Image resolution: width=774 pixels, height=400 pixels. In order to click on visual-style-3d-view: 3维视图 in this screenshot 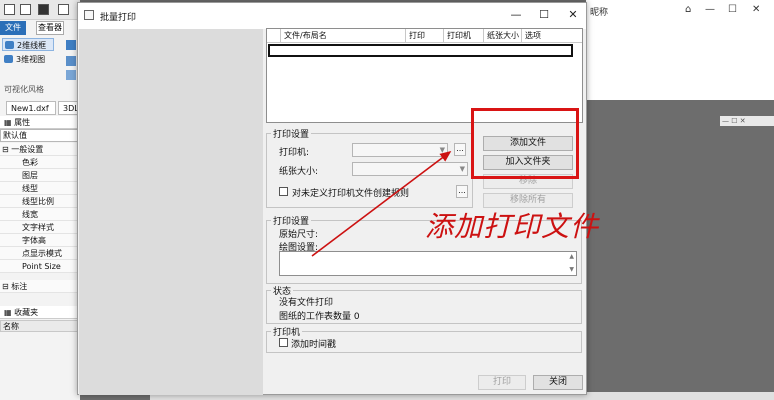, I will do `click(28, 59)`.